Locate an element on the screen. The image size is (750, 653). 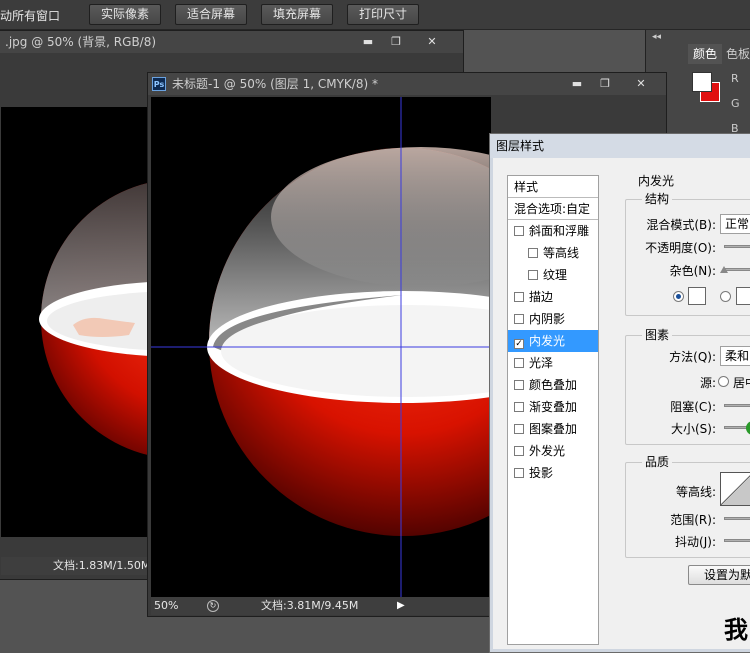
glow-color-swatch is located at coordinates (697, 296).